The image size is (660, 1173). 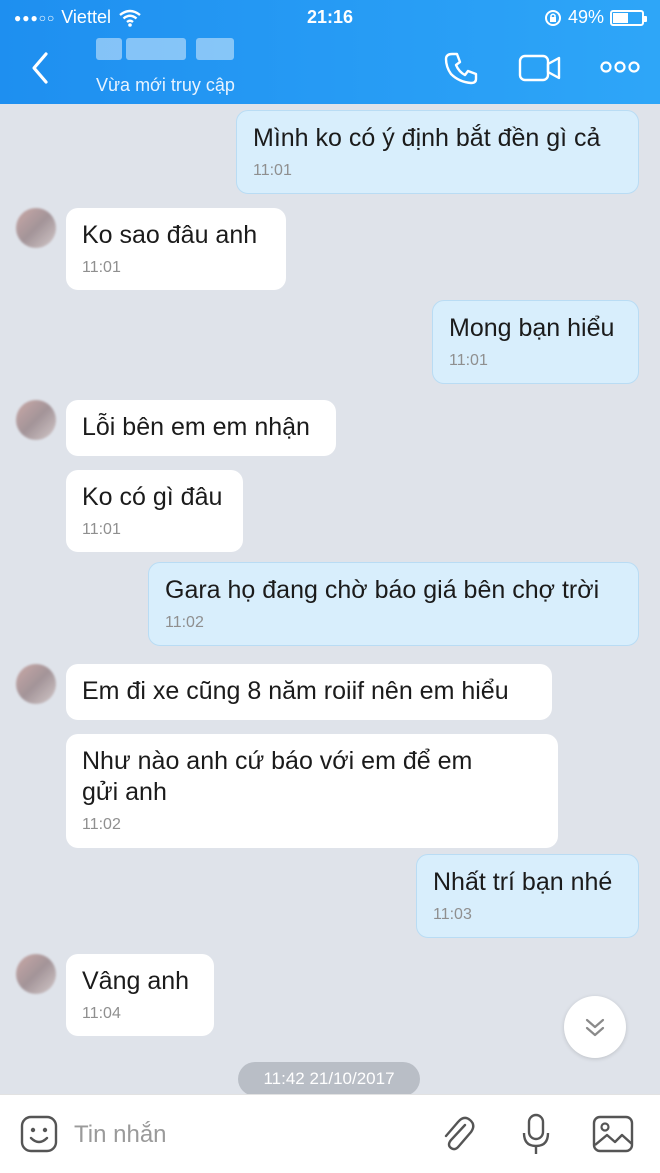 I want to click on message-bubble-incoming: Ko sao đâu anh 11:01, so click(x=176, y=249).